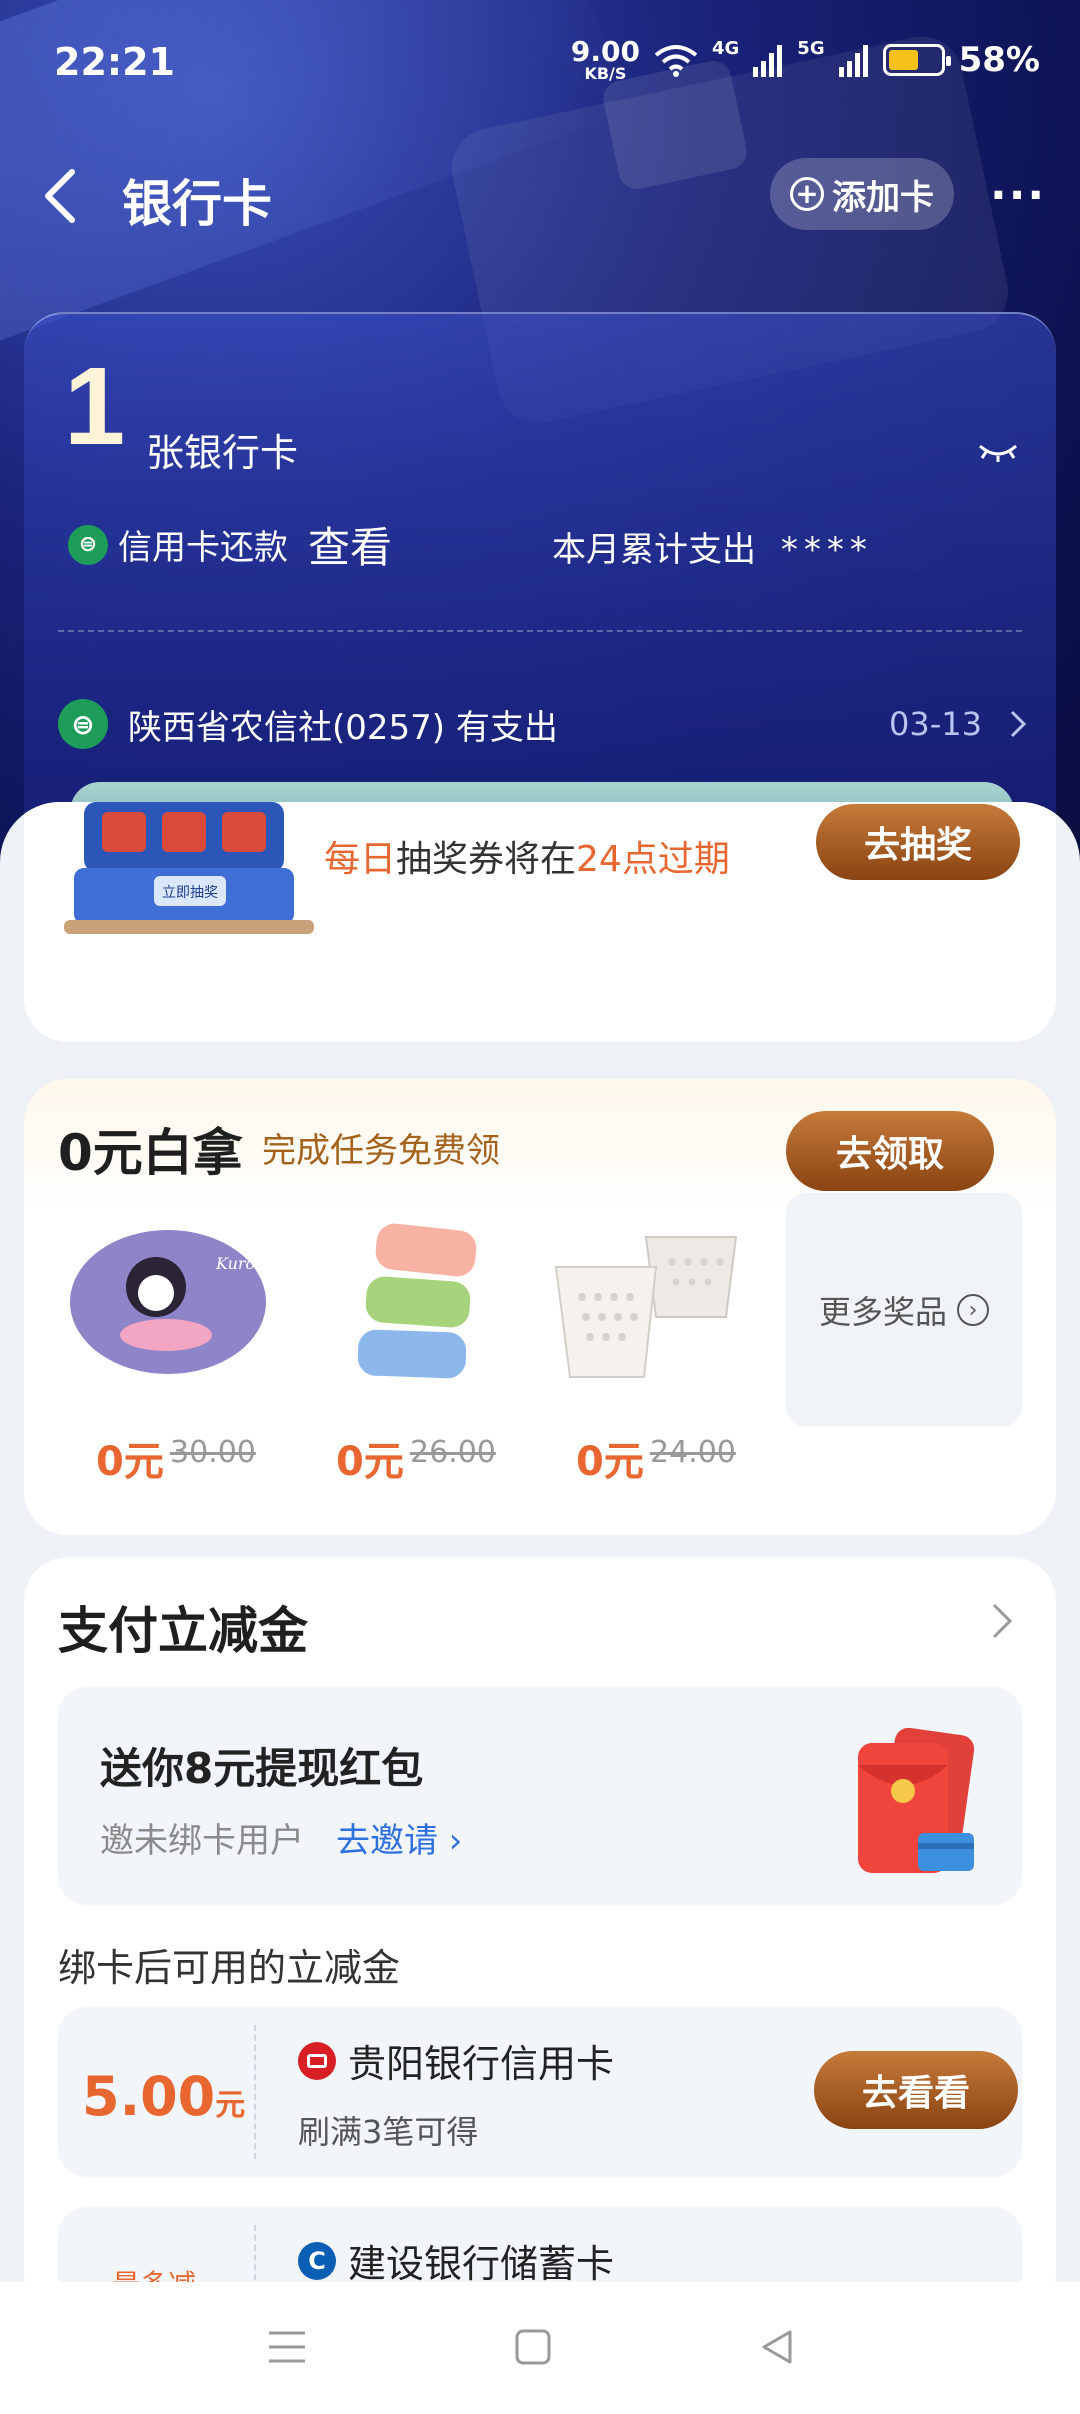 This screenshot has height=2414, width=1080. I want to click on coupon-amount: 5.00元, so click(163, 2096).